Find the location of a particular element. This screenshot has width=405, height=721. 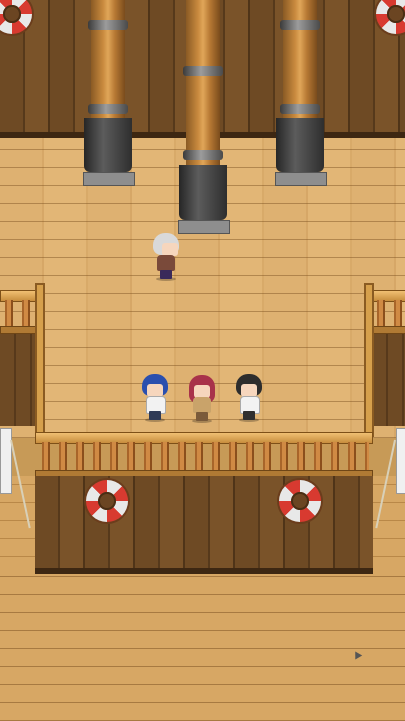

mast-right-plate is located at coordinates (301, 179).